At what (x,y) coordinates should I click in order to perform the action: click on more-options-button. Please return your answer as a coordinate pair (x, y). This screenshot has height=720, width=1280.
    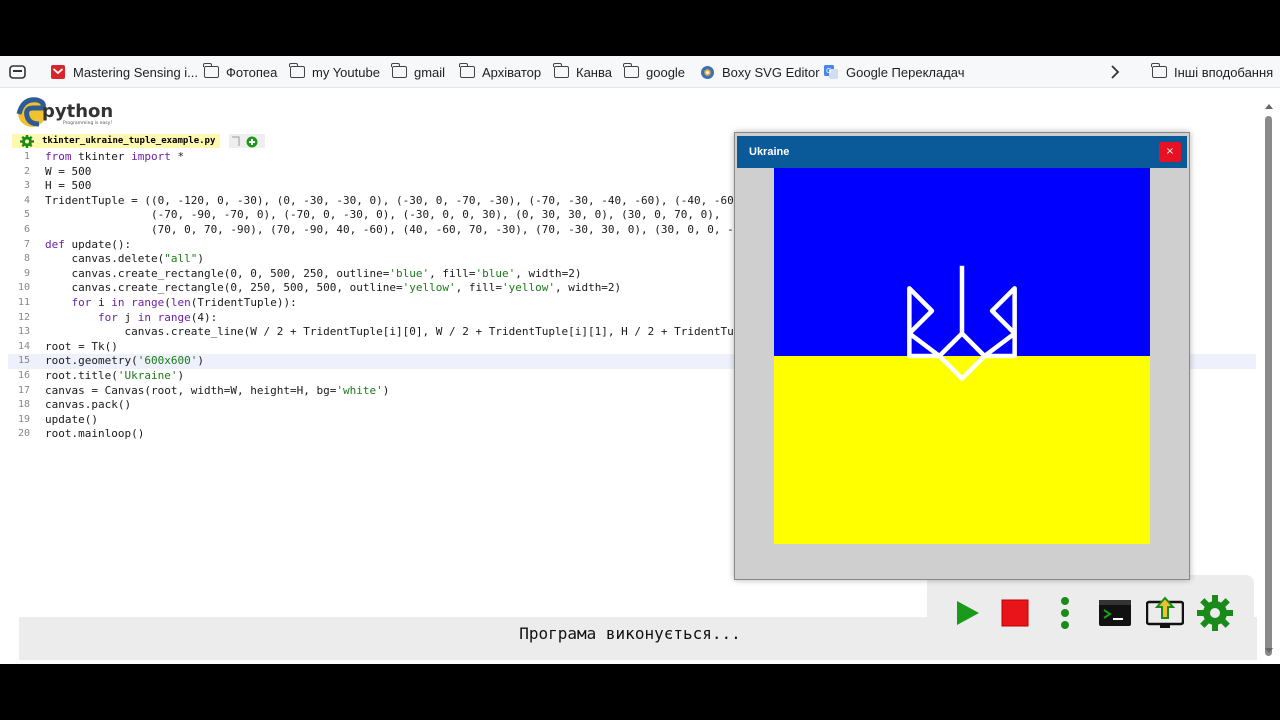
    Looking at the image, I should click on (1065, 613).